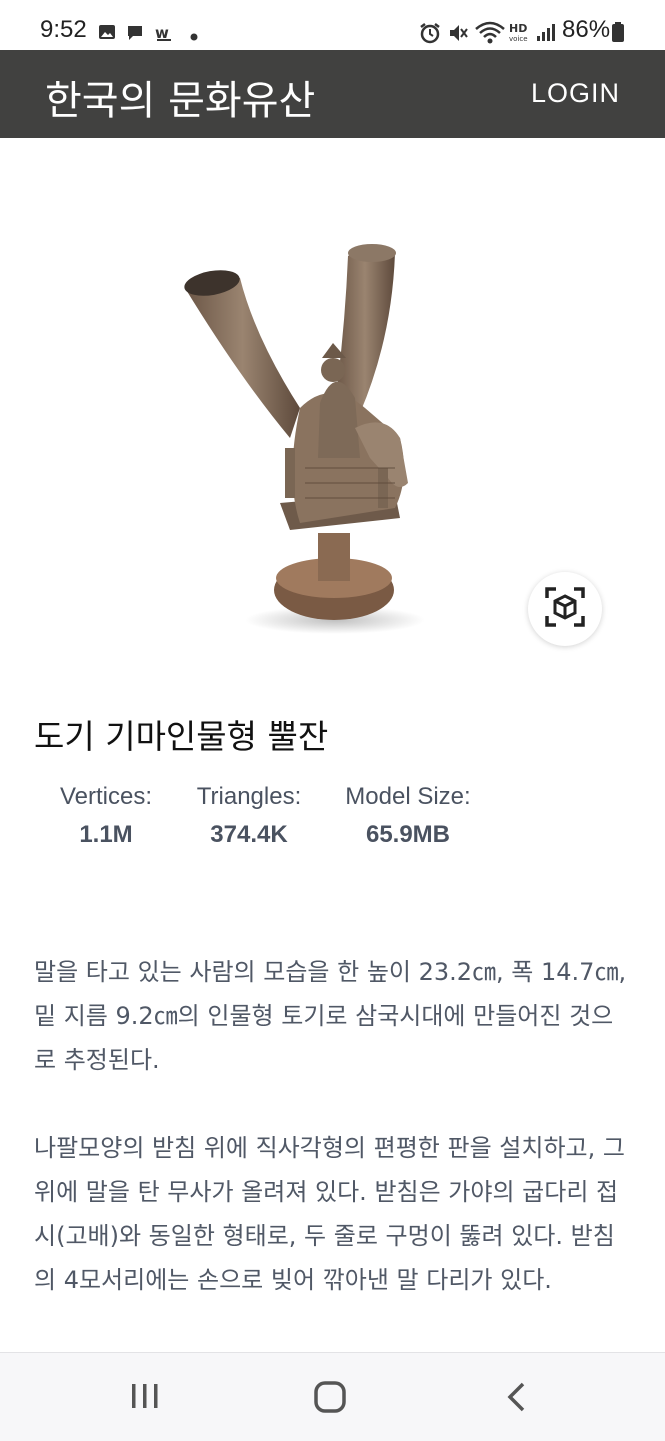  Describe the element at coordinates (135, 35) in the screenshot. I see `message-icon` at that location.